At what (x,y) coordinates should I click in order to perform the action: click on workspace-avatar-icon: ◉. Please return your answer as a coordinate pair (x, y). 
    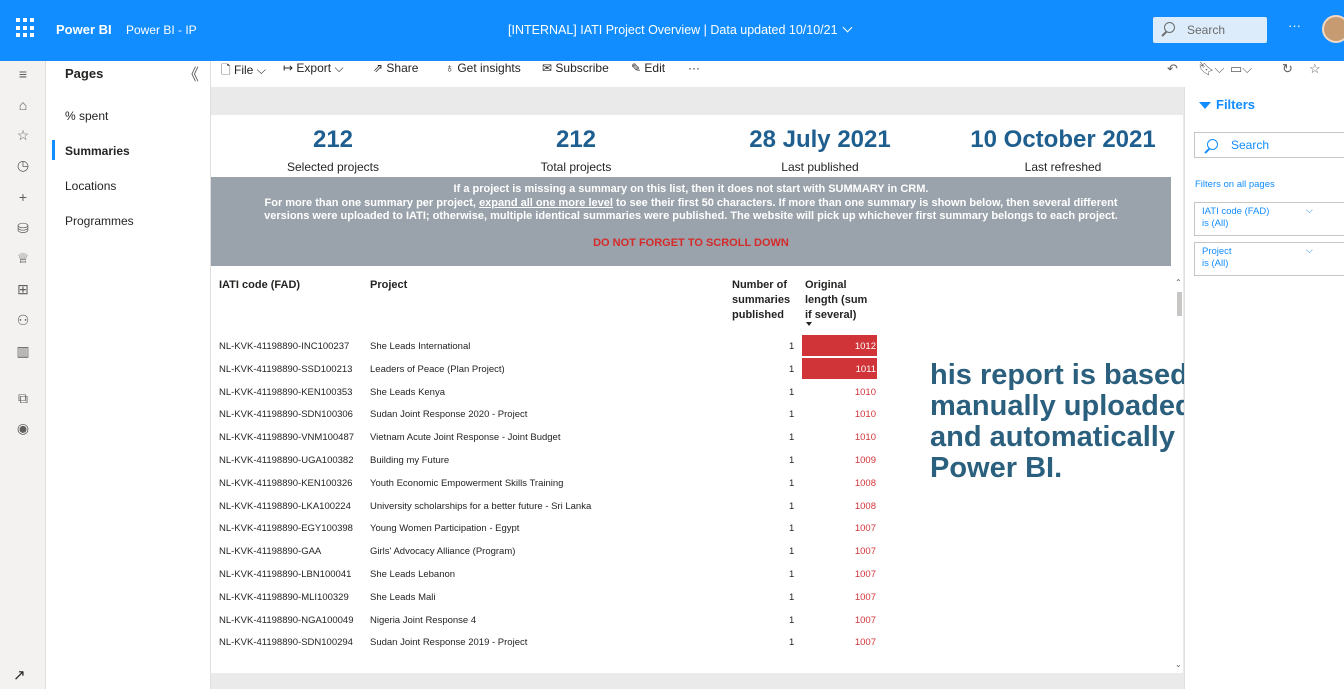
    Looking at the image, I should click on (23, 428).